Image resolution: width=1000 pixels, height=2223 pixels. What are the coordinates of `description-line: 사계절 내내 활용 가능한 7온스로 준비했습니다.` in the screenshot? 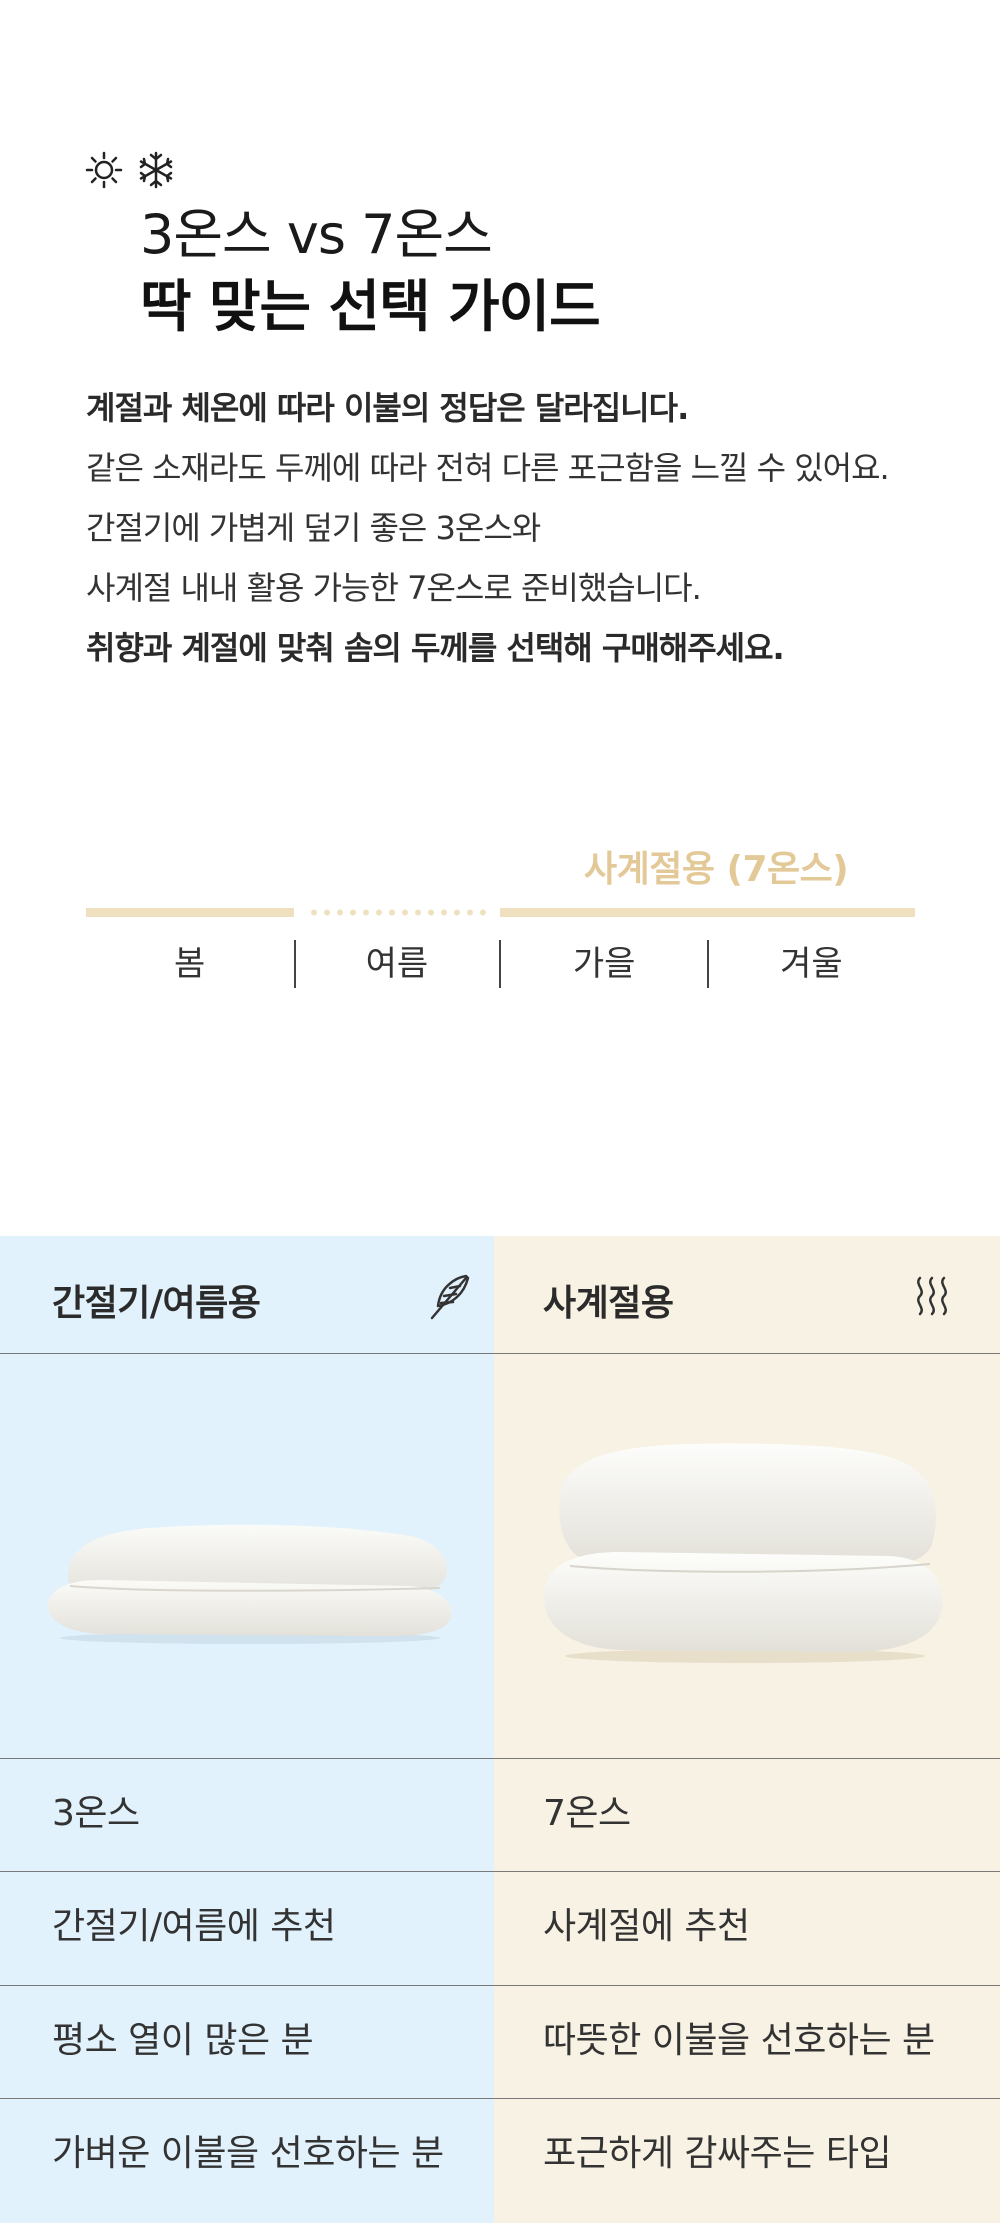 It's located at (394, 588).